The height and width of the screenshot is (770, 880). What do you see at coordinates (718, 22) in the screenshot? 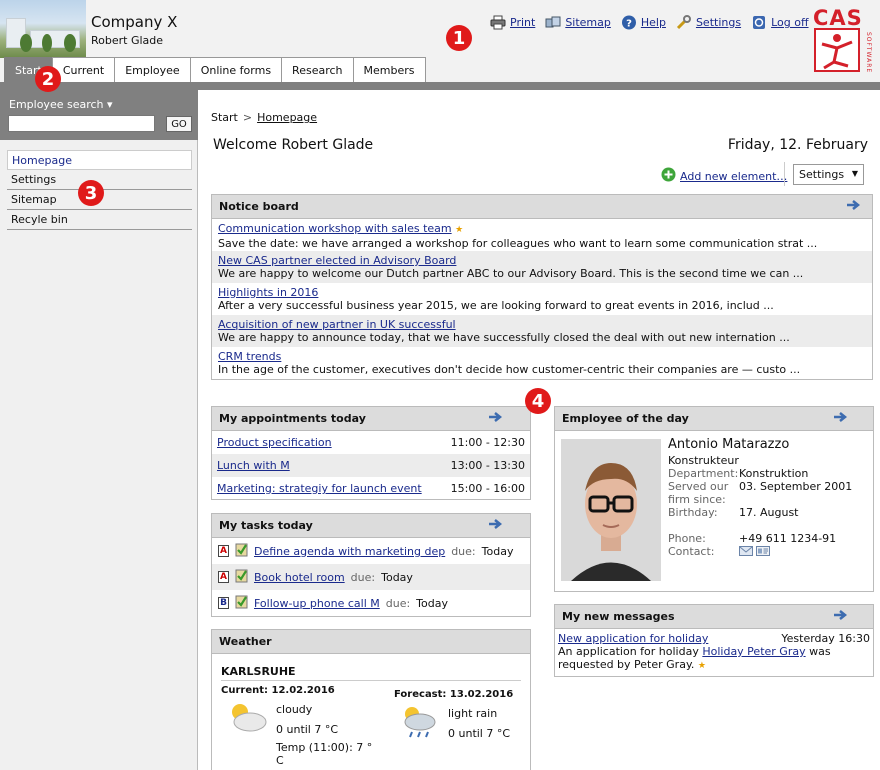
I see `settings-label: Settings` at bounding box center [718, 22].